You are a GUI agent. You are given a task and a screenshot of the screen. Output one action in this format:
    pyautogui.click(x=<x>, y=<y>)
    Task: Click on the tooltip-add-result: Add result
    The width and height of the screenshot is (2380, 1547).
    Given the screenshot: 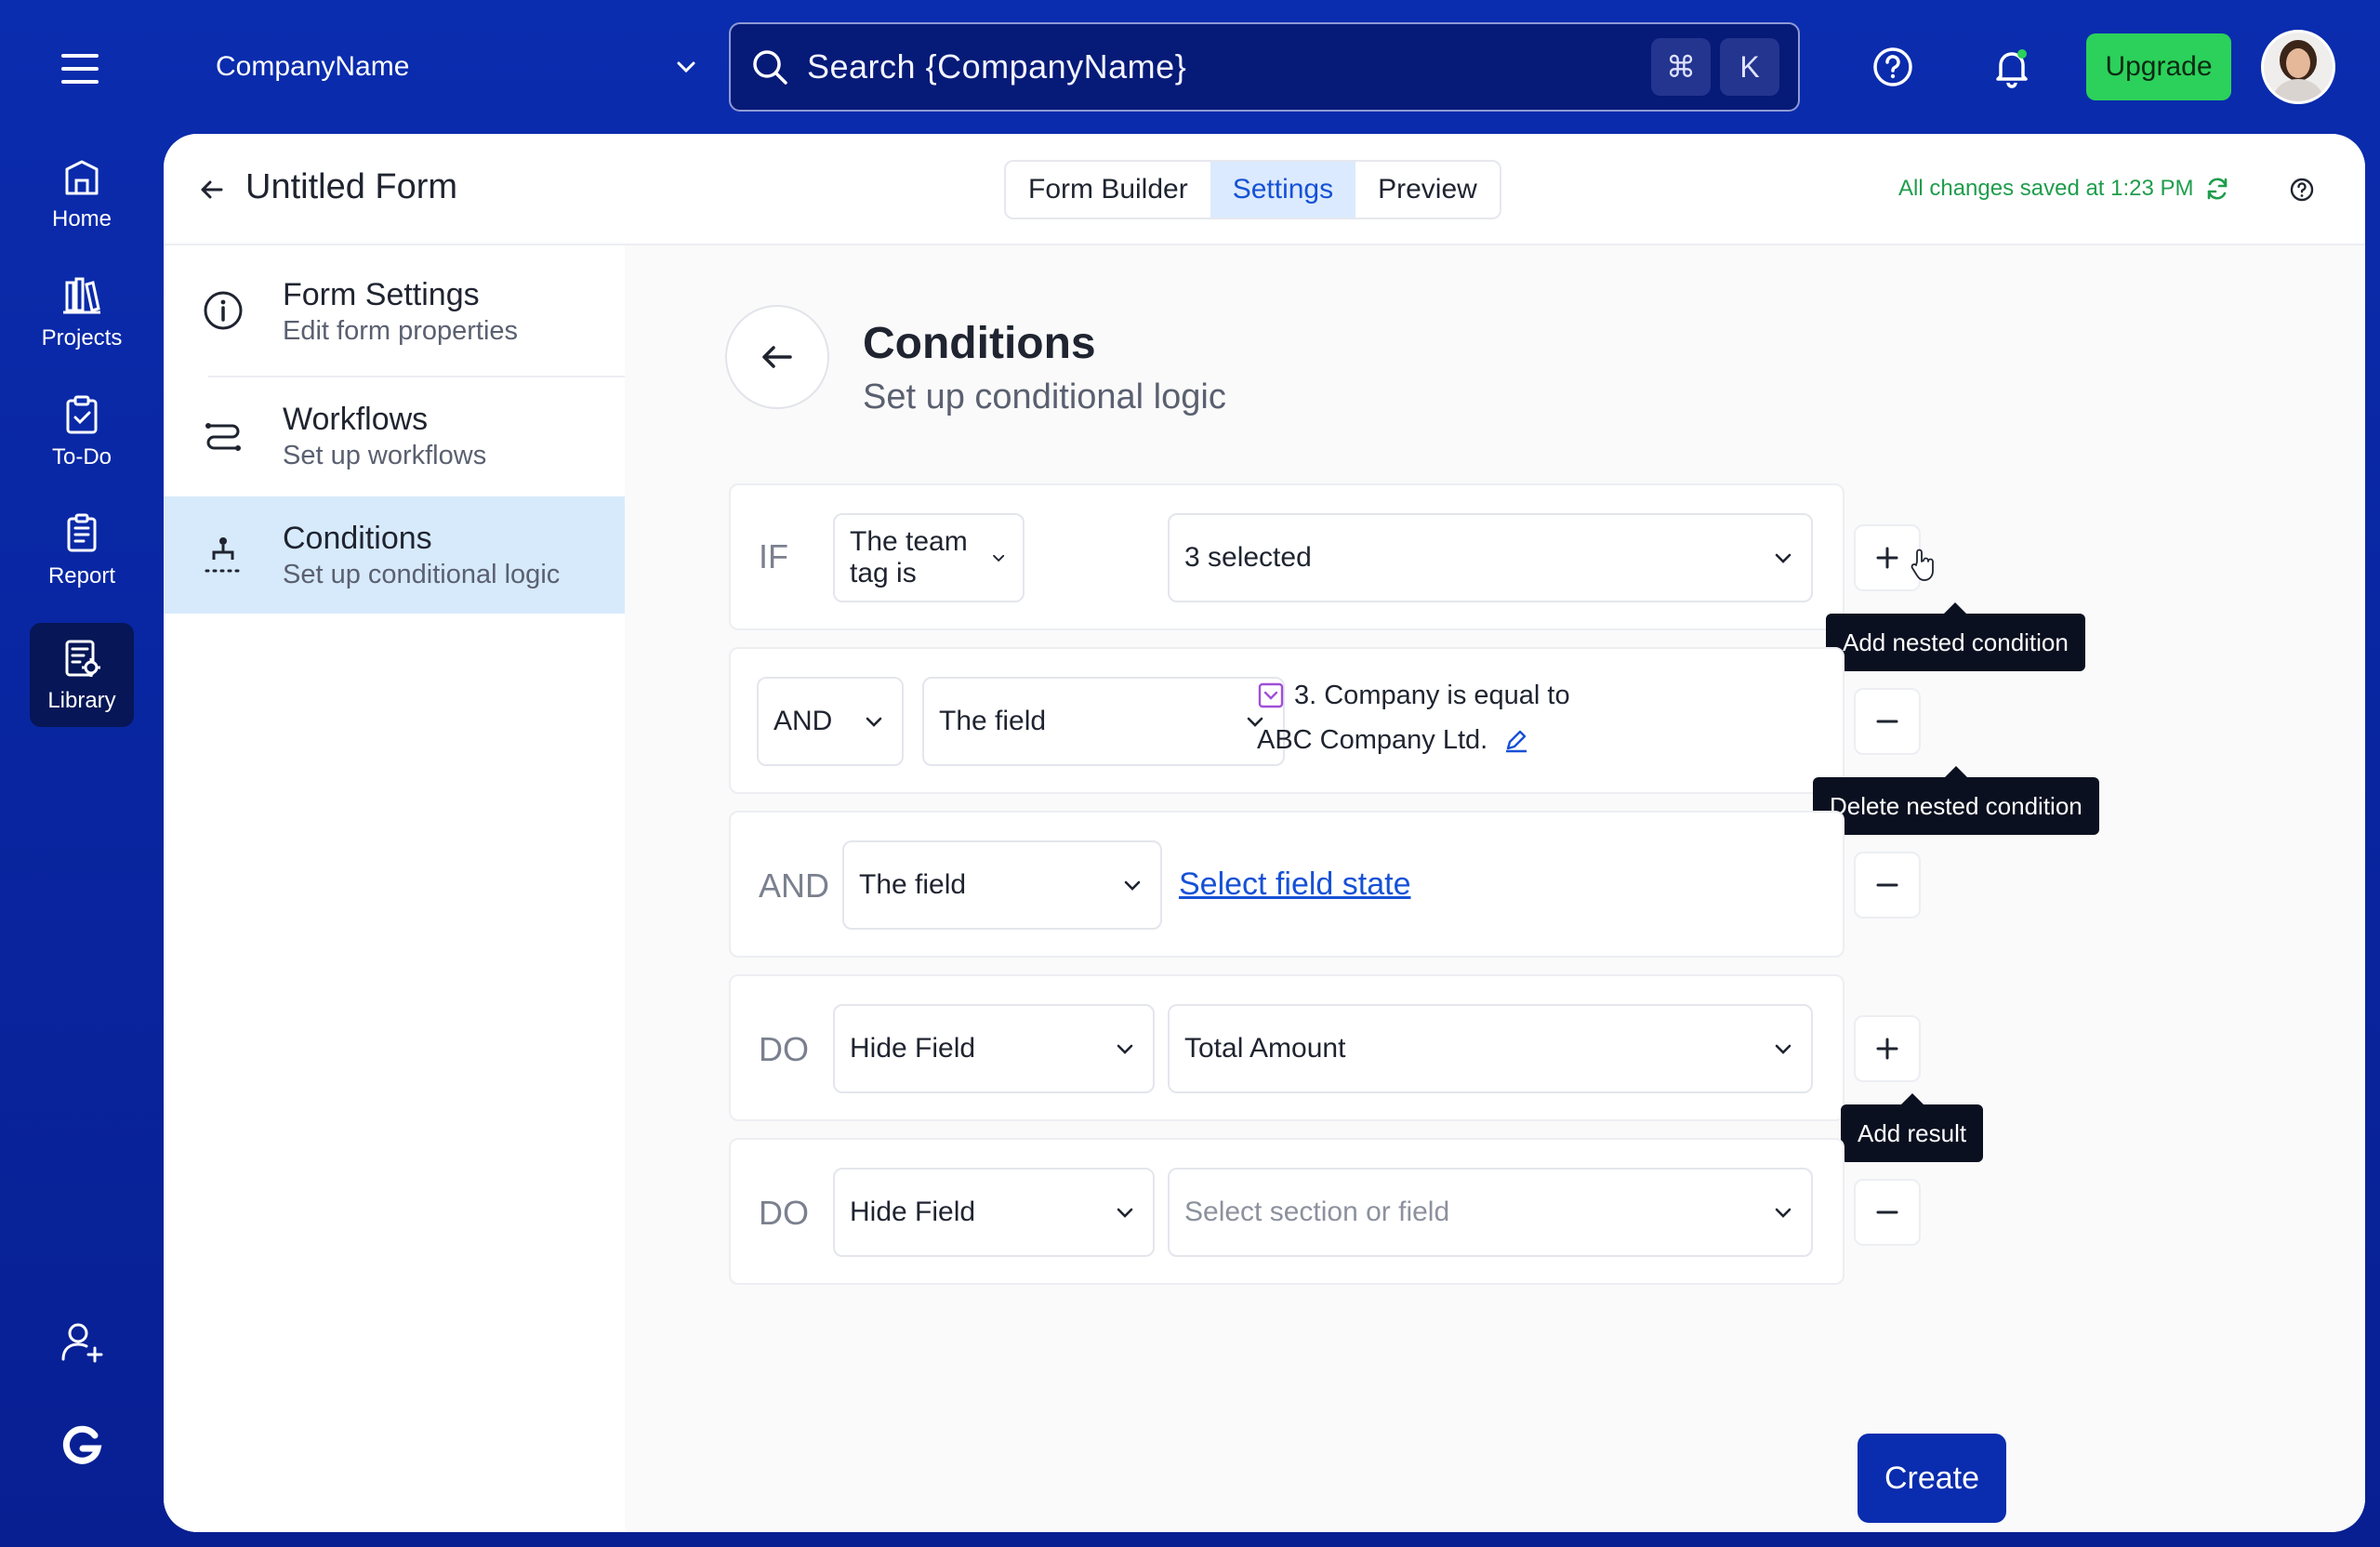 What is the action you would take?
    pyautogui.click(x=1912, y=1127)
    